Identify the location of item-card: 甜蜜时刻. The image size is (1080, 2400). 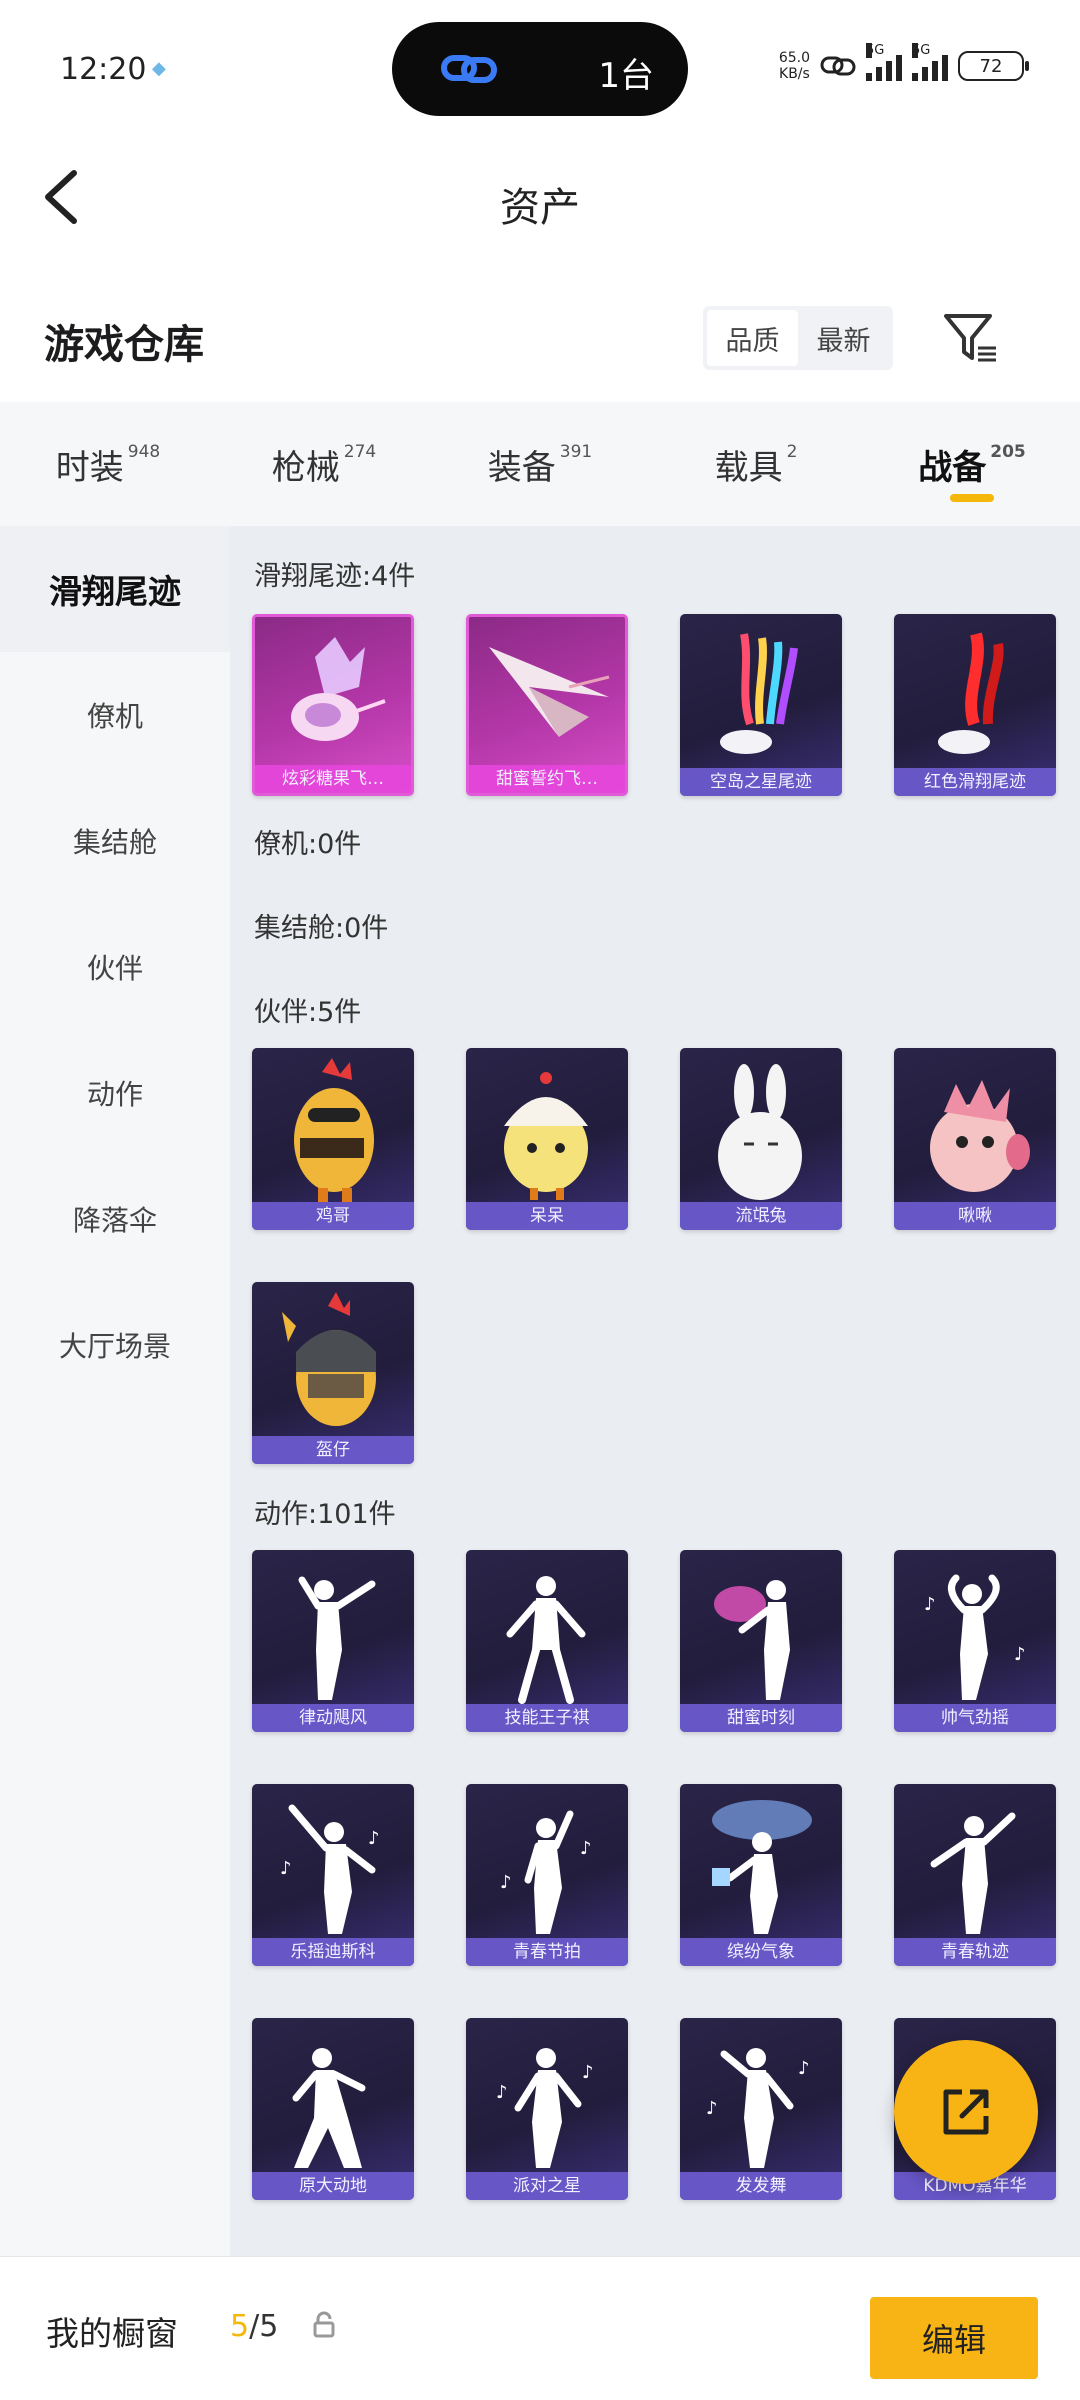
(761, 1641).